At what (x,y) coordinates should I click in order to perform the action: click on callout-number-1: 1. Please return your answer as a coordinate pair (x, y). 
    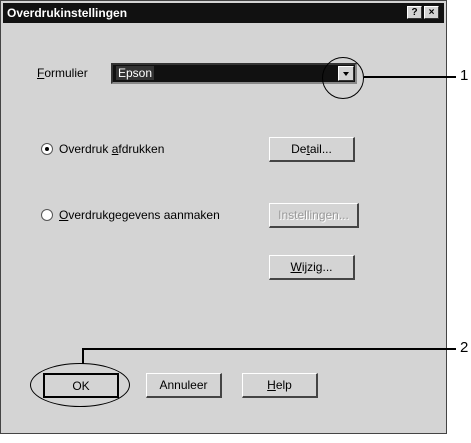
    Looking at the image, I should click on (464, 75).